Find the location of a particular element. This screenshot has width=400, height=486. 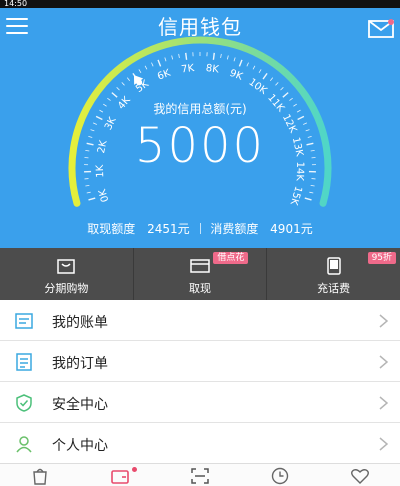

menu-item-security: 安全中心 is located at coordinates (200, 402).